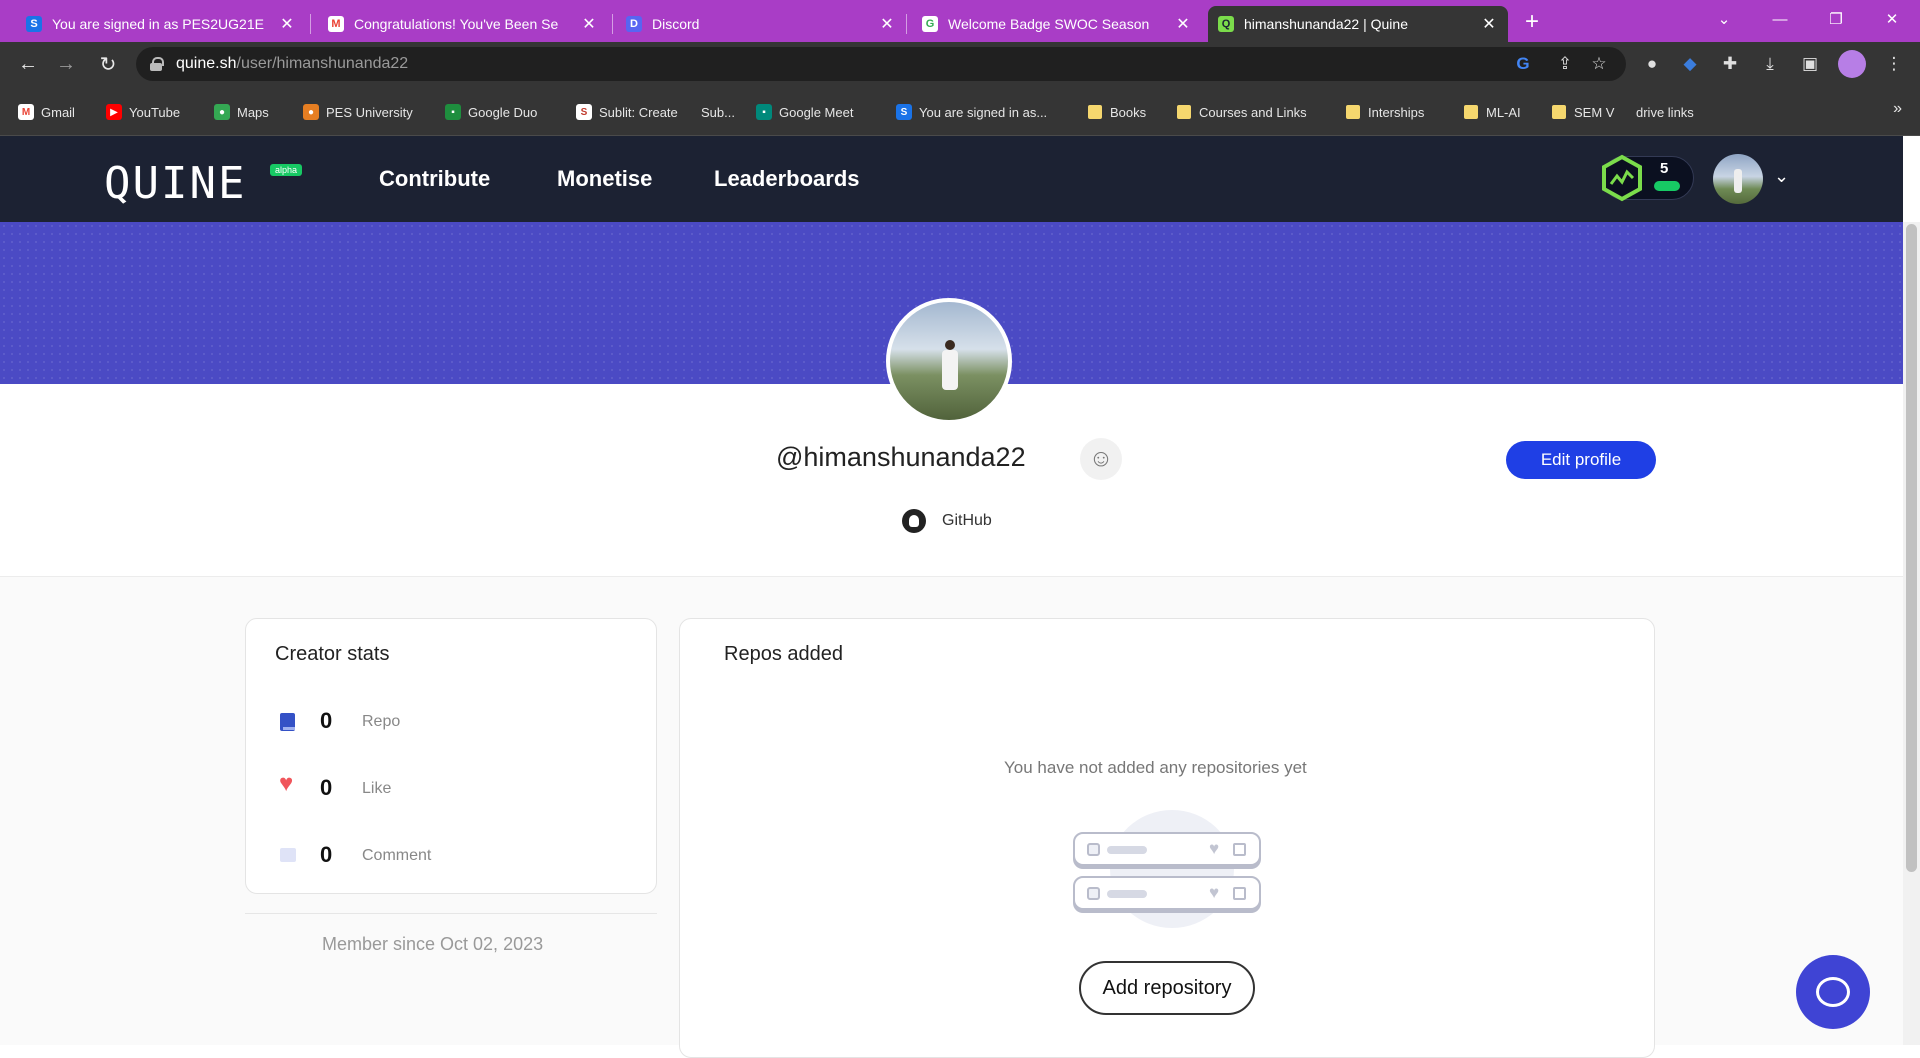 The height and width of the screenshot is (1058, 1920). Describe the element at coordinates (46, 112) in the screenshot. I see `bookmark-gmail: M Gmail` at that location.